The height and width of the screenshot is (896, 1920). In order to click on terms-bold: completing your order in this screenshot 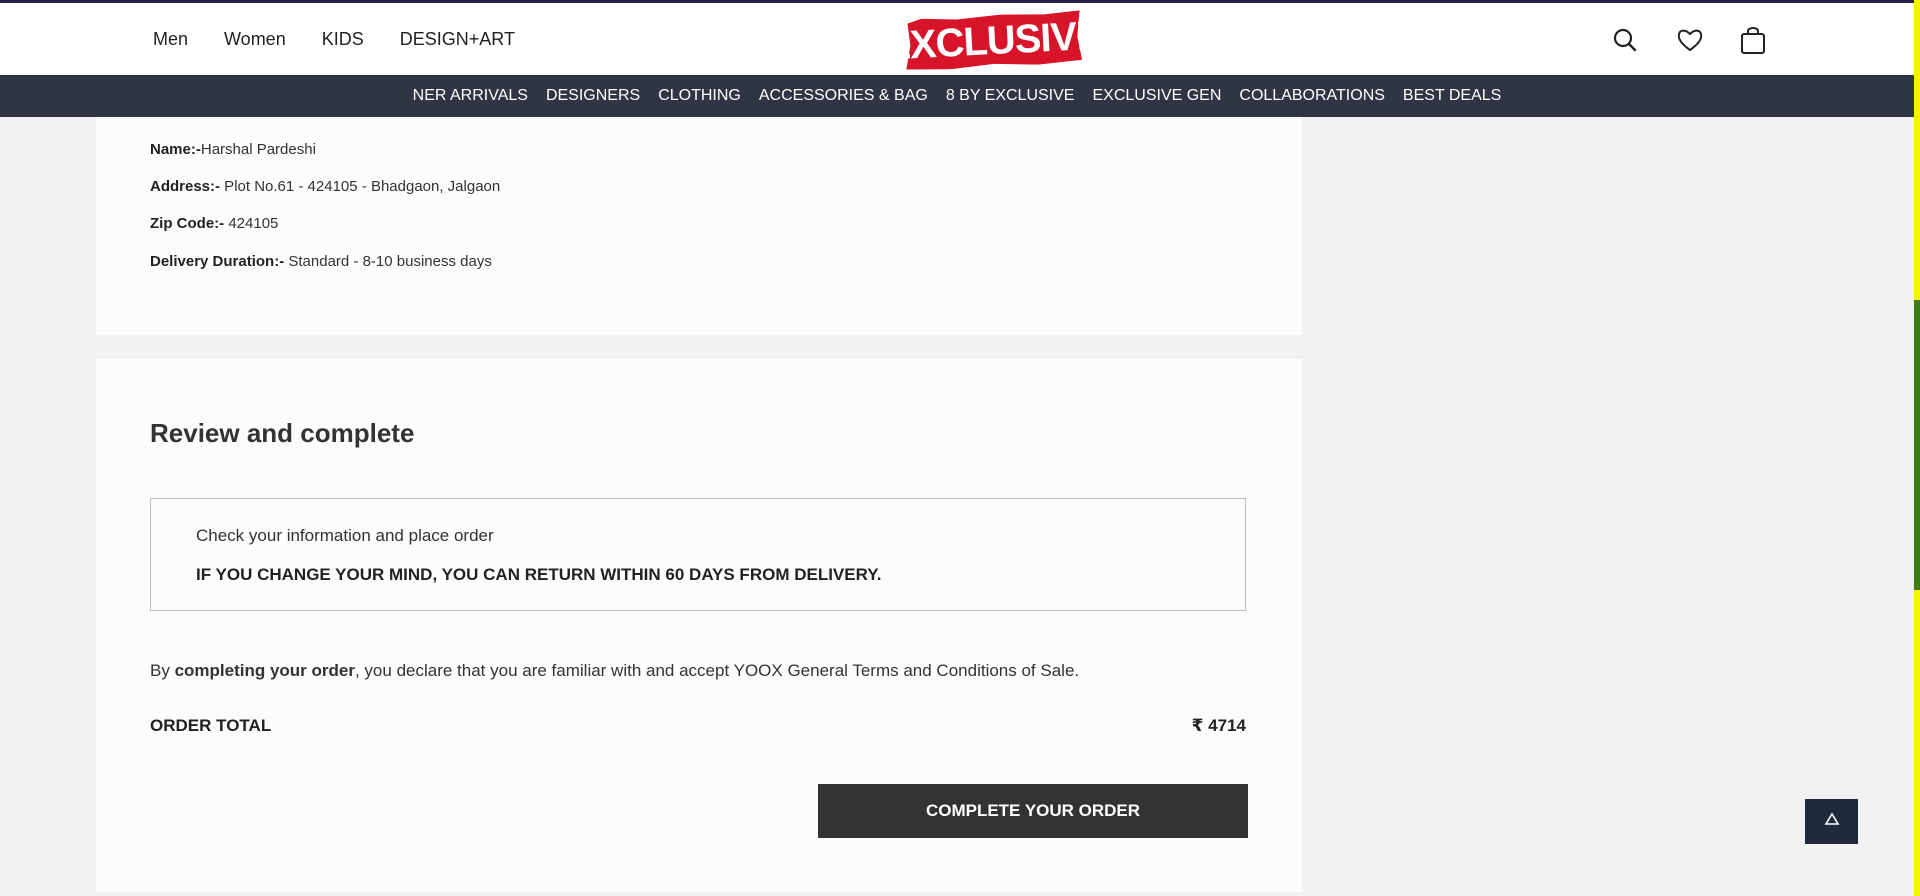, I will do `click(264, 670)`.